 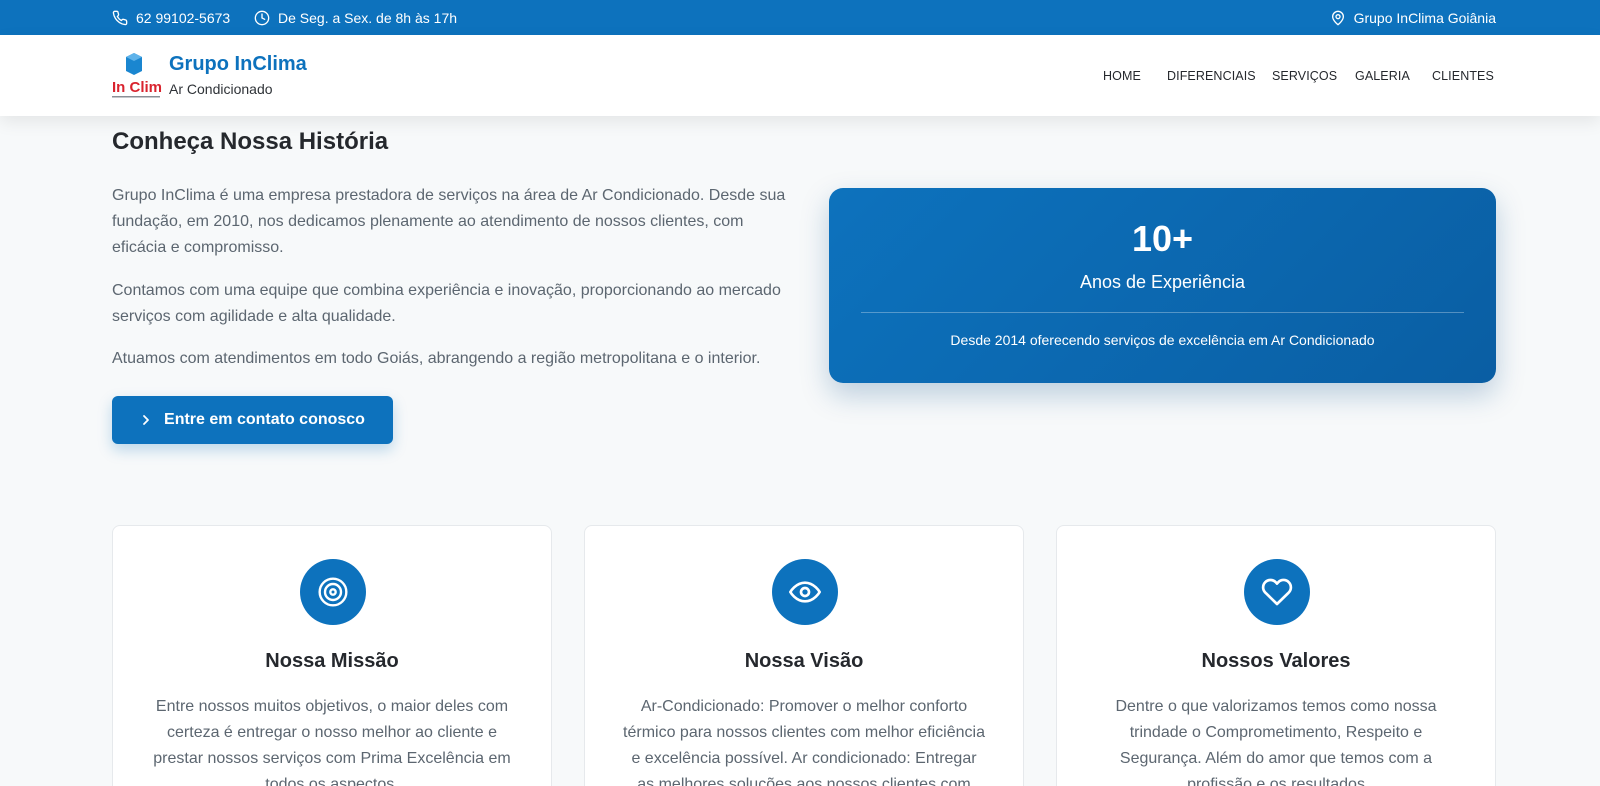 What do you see at coordinates (238, 64) in the screenshot?
I see `brand-title: Grupo InClima` at bounding box center [238, 64].